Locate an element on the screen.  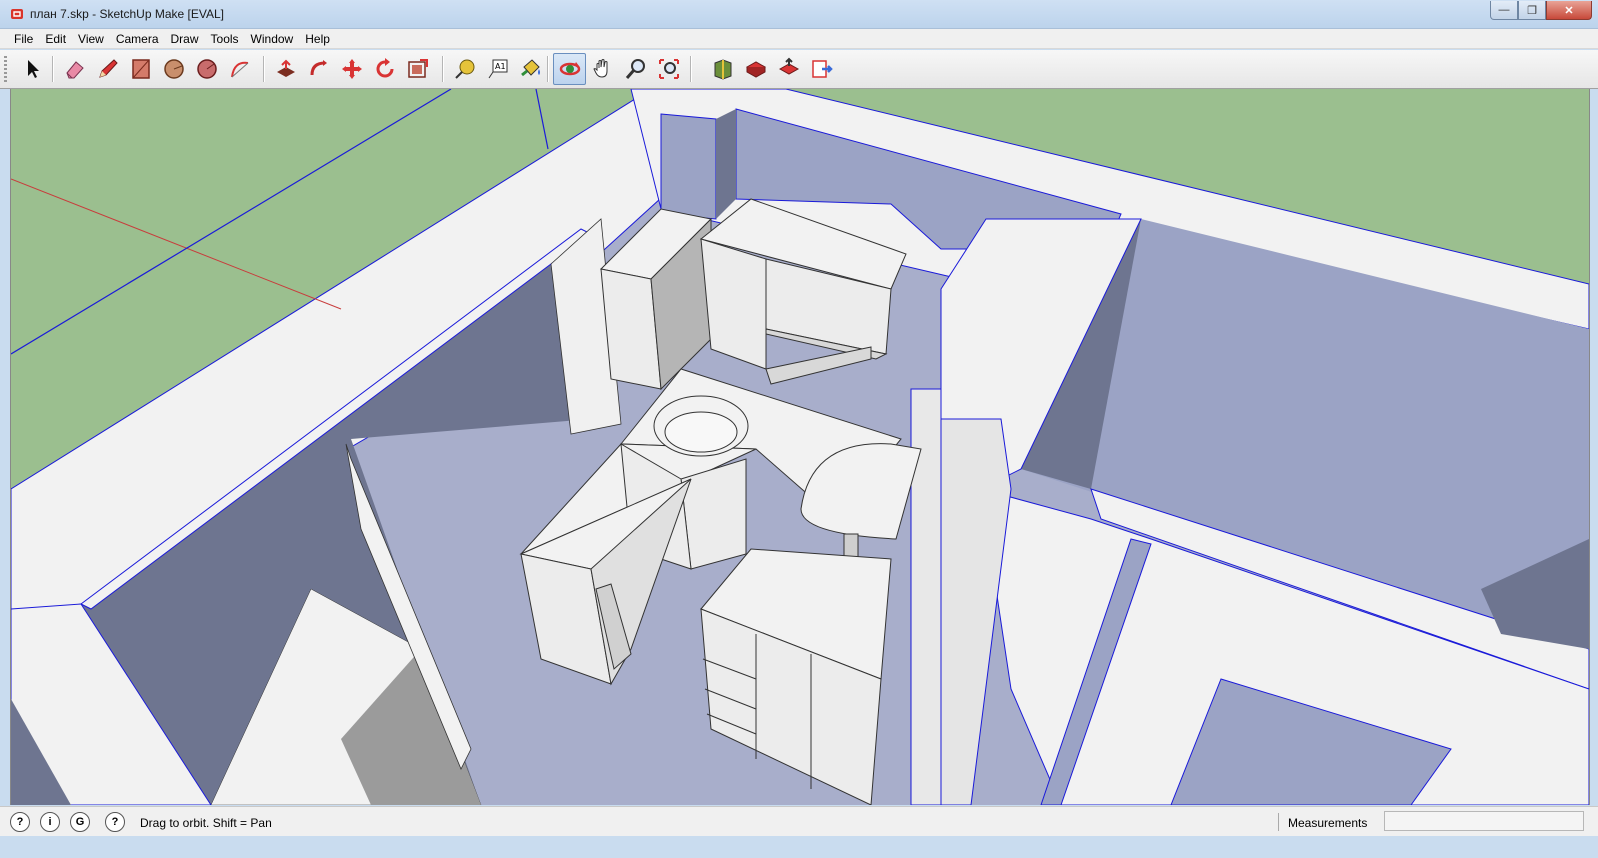
menu-tools: Tools is located at coordinates (225, 39).